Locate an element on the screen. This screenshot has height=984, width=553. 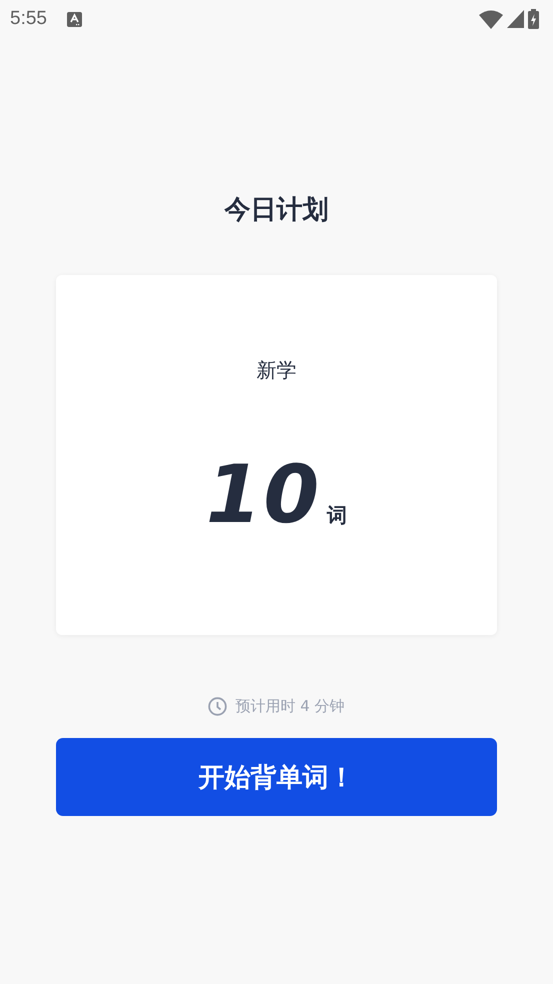
page-title: 今日计划 is located at coordinates (276, 210).